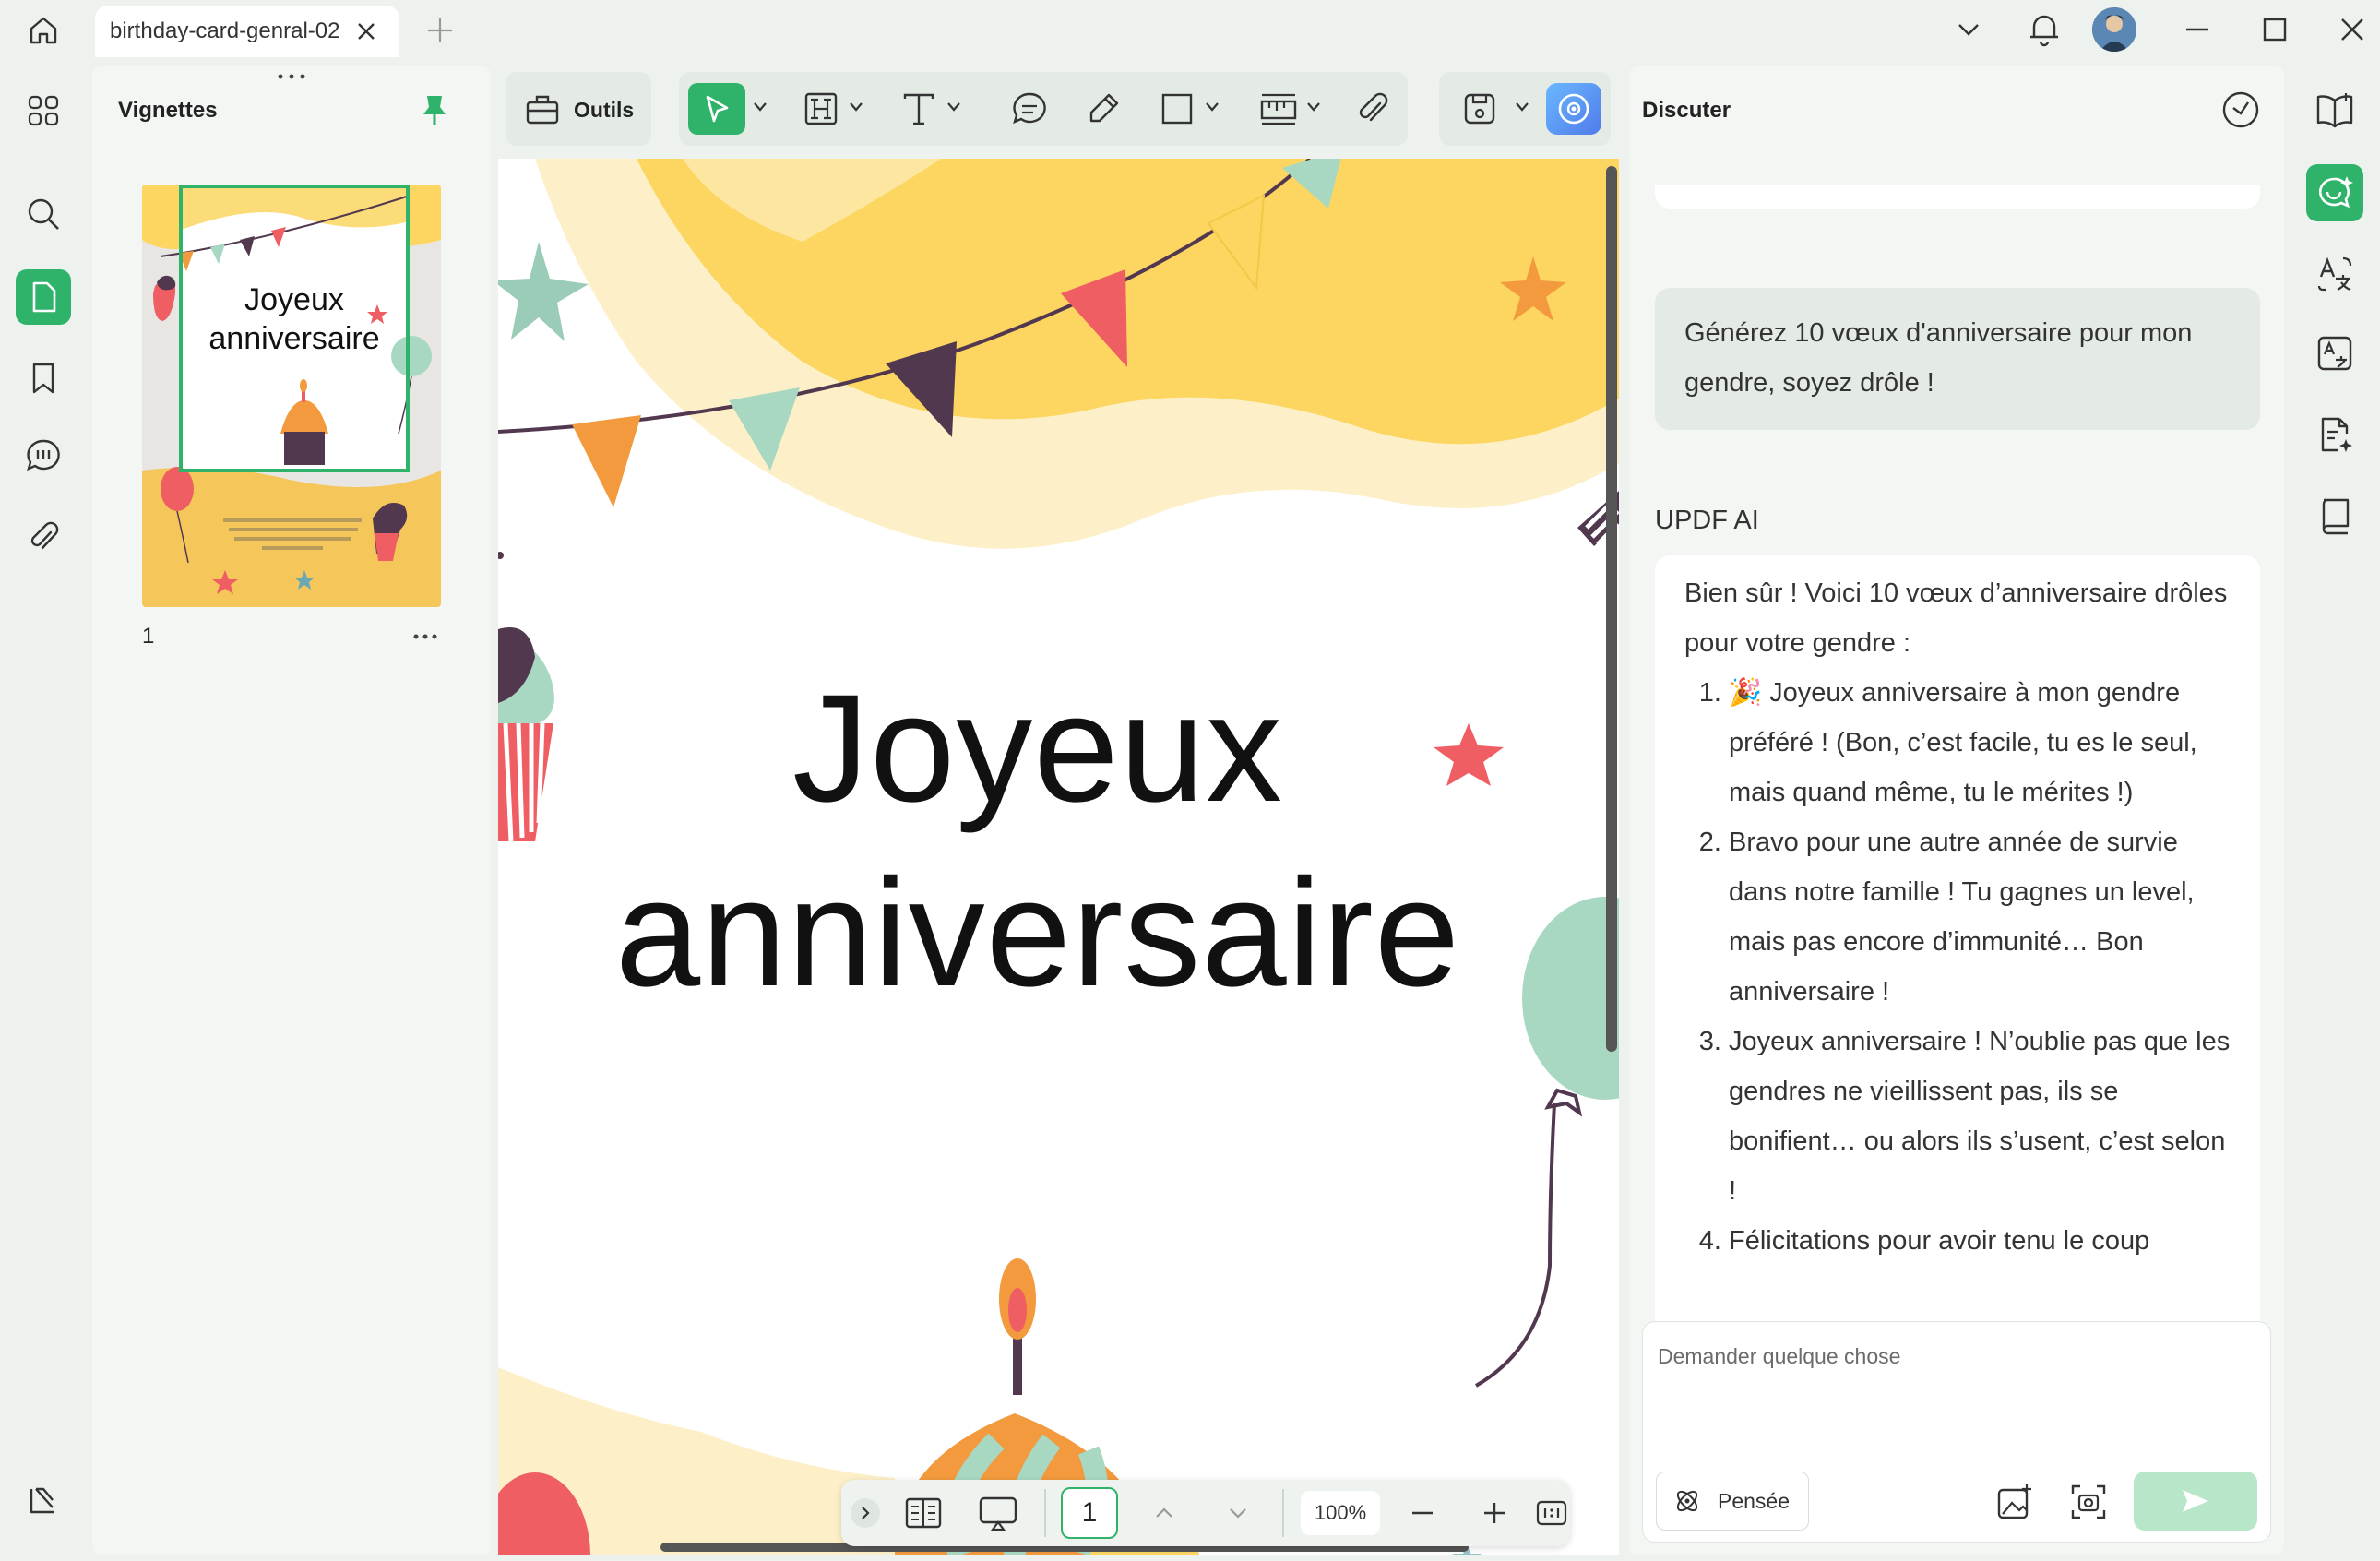  What do you see at coordinates (856, 107) in the screenshot?
I see `highlight-dropdown-icon` at bounding box center [856, 107].